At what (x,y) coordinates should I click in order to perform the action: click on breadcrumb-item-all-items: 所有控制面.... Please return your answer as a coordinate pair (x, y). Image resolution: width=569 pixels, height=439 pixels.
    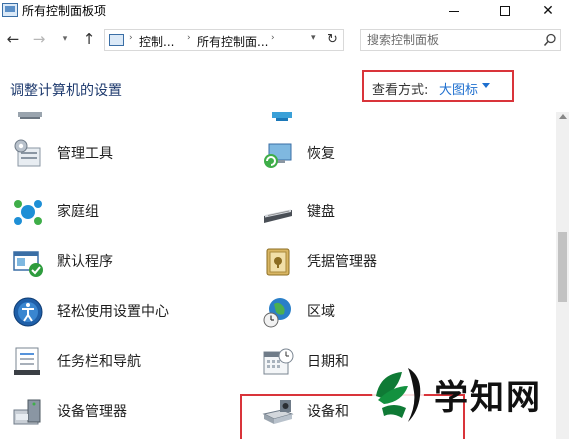
    Looking at the image, I should click on (232, 41).